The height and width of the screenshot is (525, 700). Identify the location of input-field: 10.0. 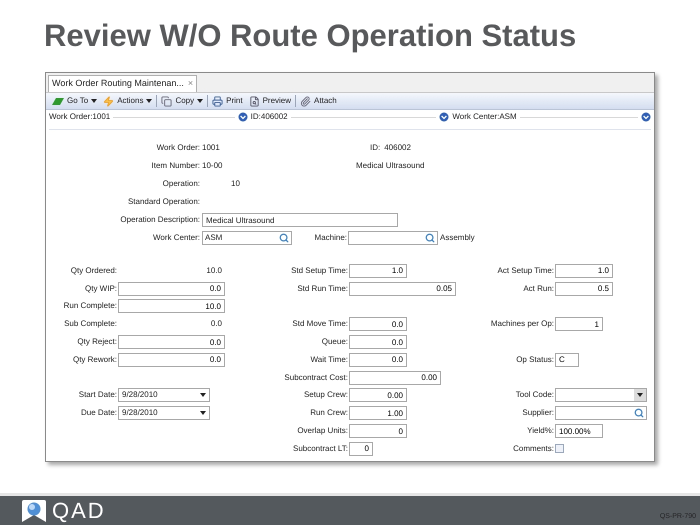
(171, 306).